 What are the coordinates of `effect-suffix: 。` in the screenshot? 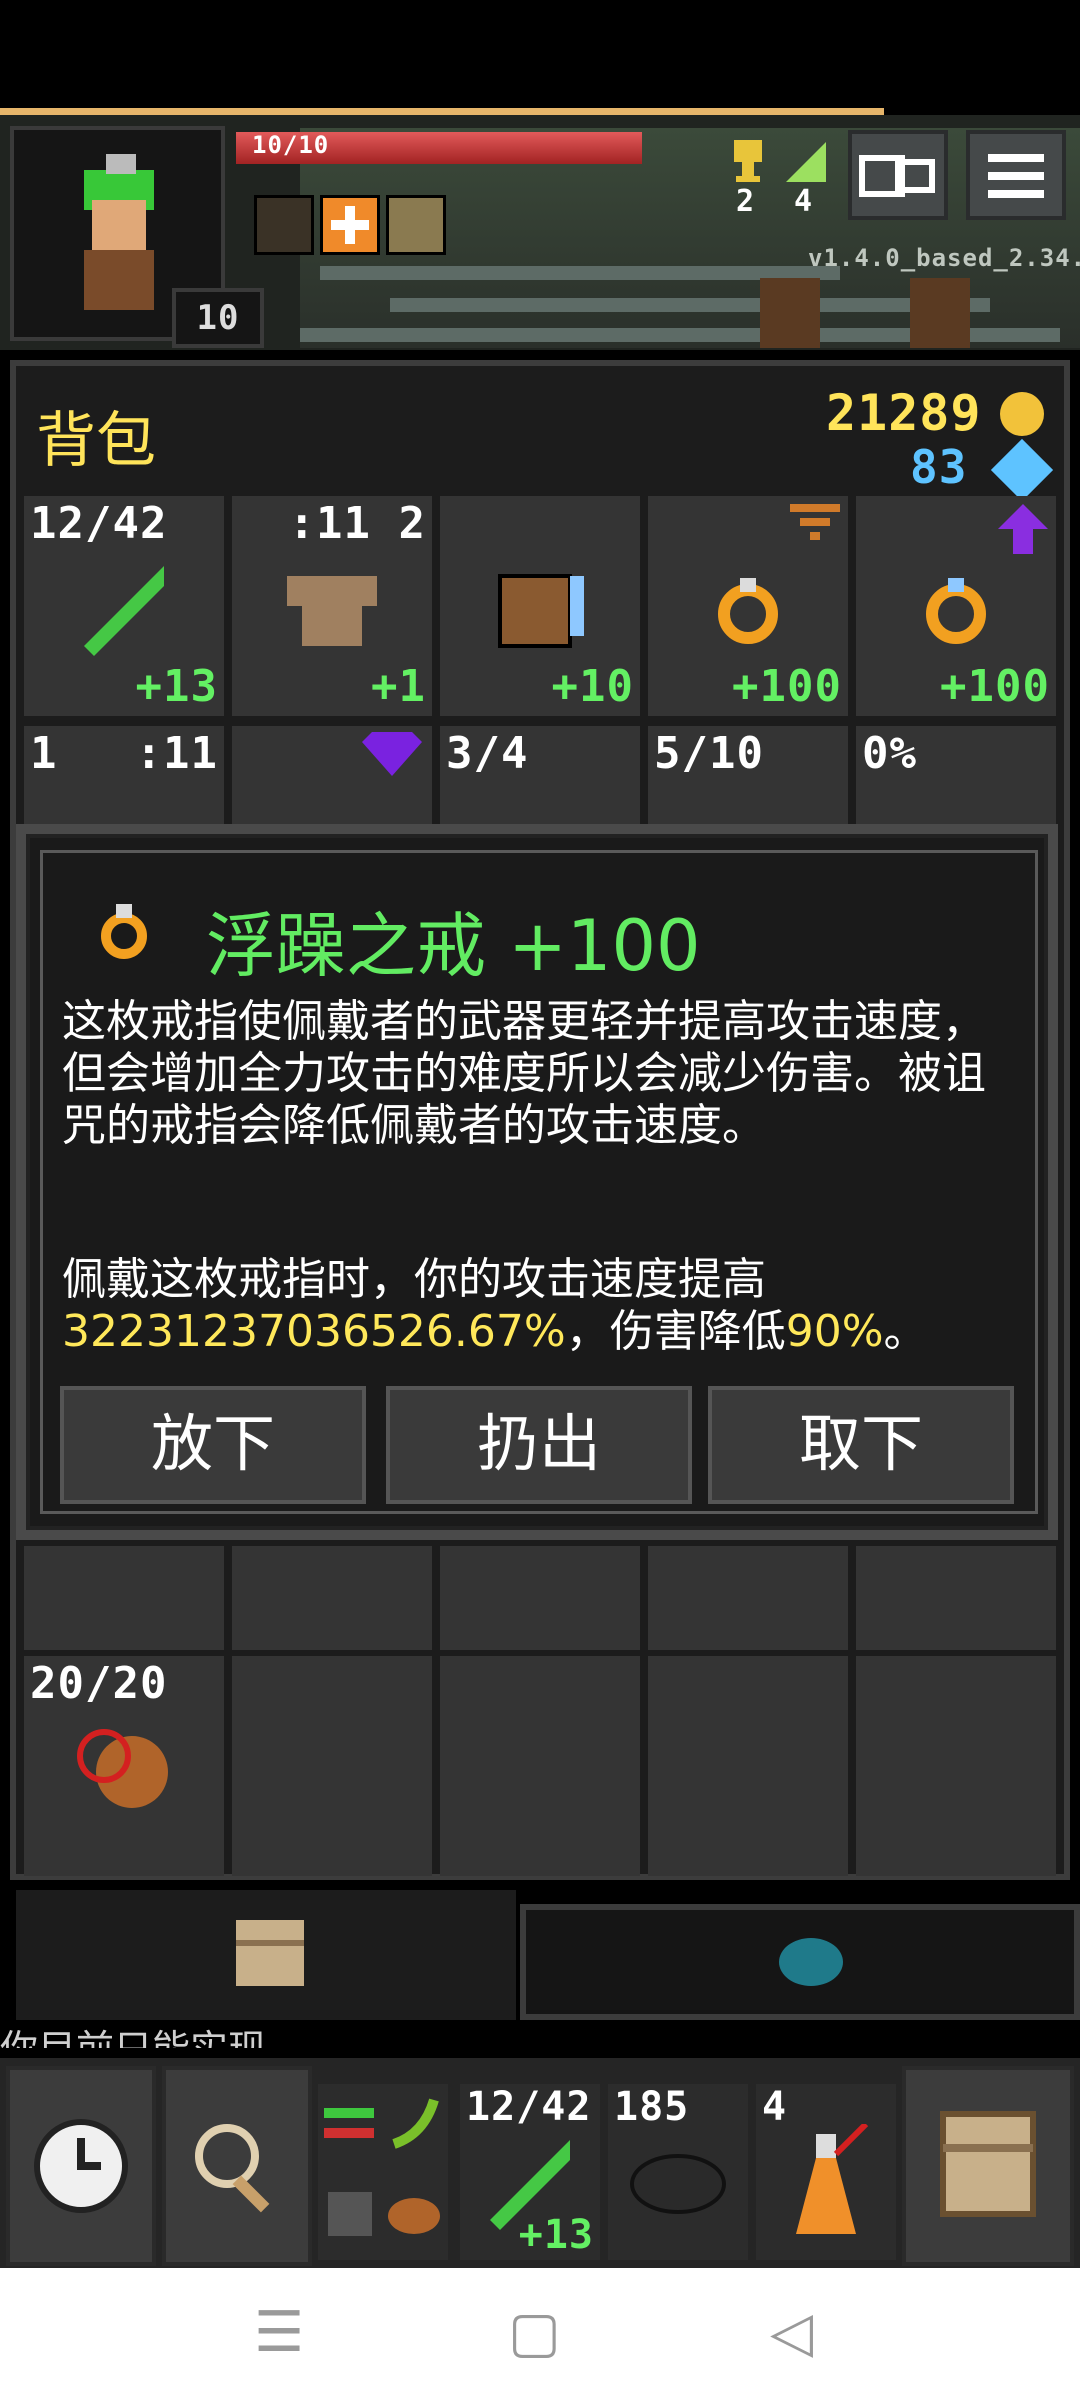 It's located at (905, 1331).